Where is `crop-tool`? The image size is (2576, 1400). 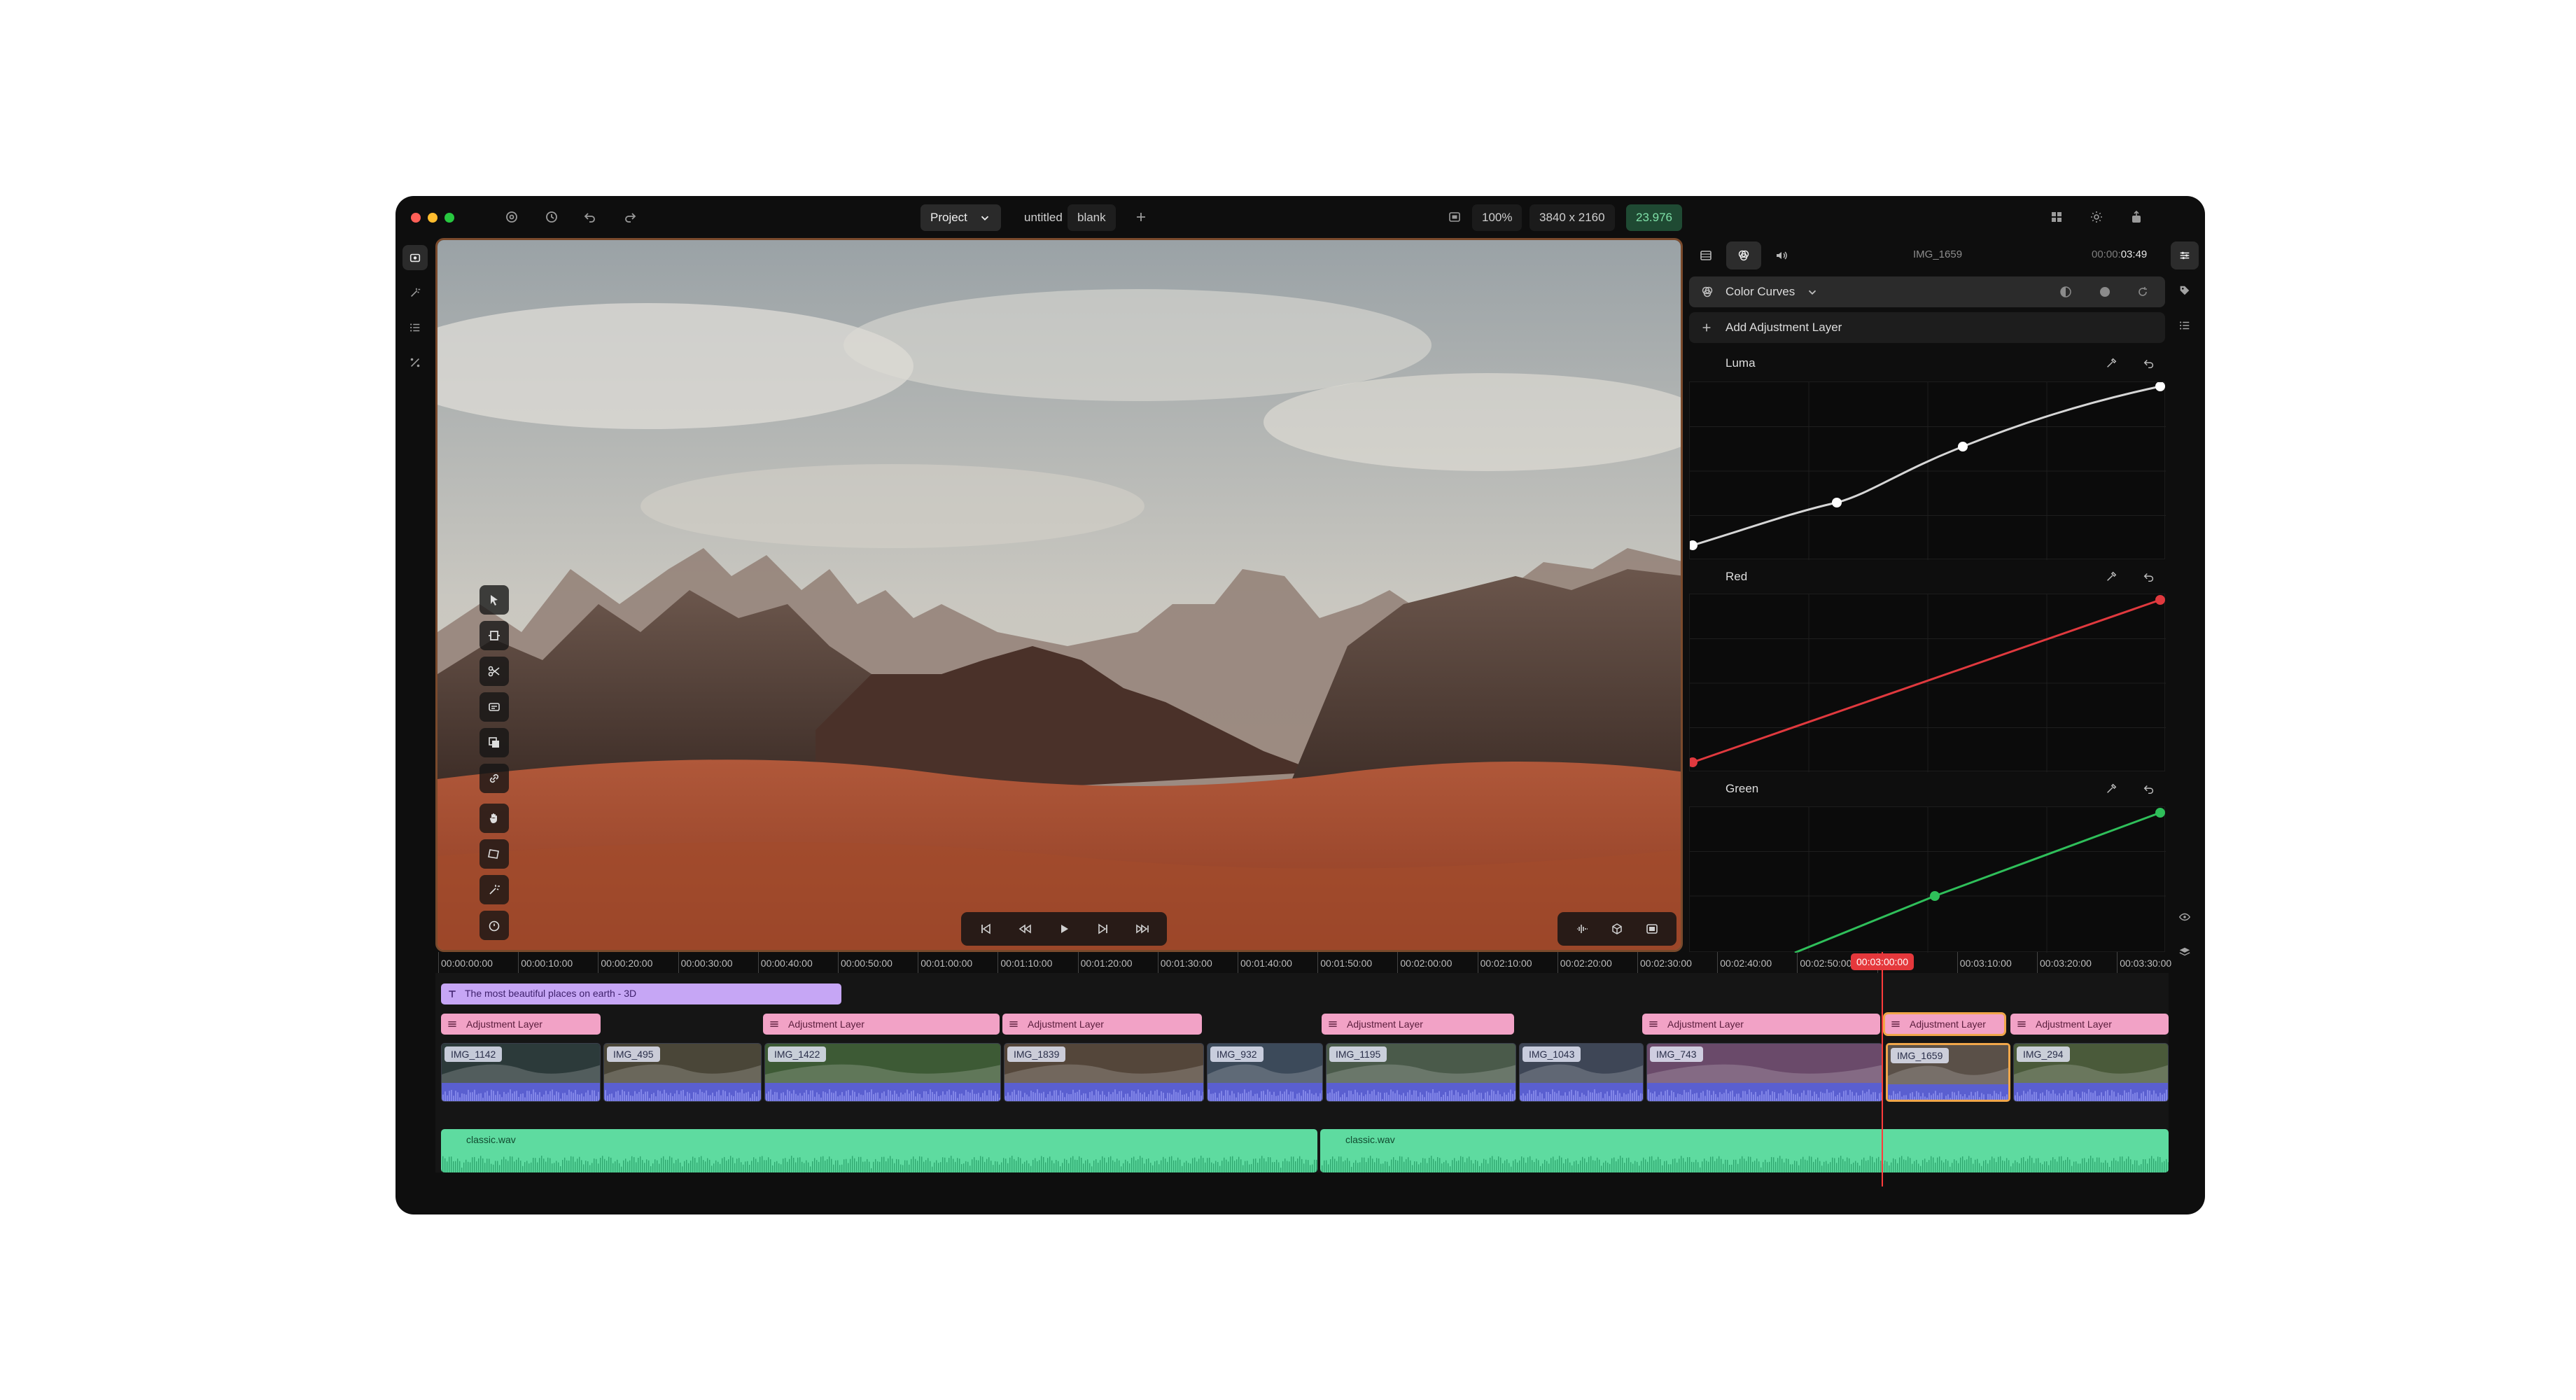
crop-tool is located at coordinates (494, 854).